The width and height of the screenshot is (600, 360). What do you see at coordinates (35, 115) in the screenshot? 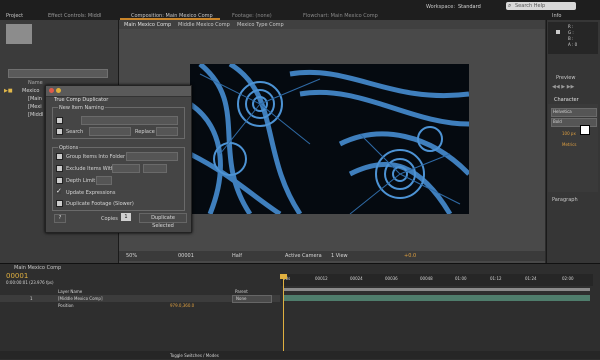
I see `project-item: [Middl` at bounding box center [35, 115].